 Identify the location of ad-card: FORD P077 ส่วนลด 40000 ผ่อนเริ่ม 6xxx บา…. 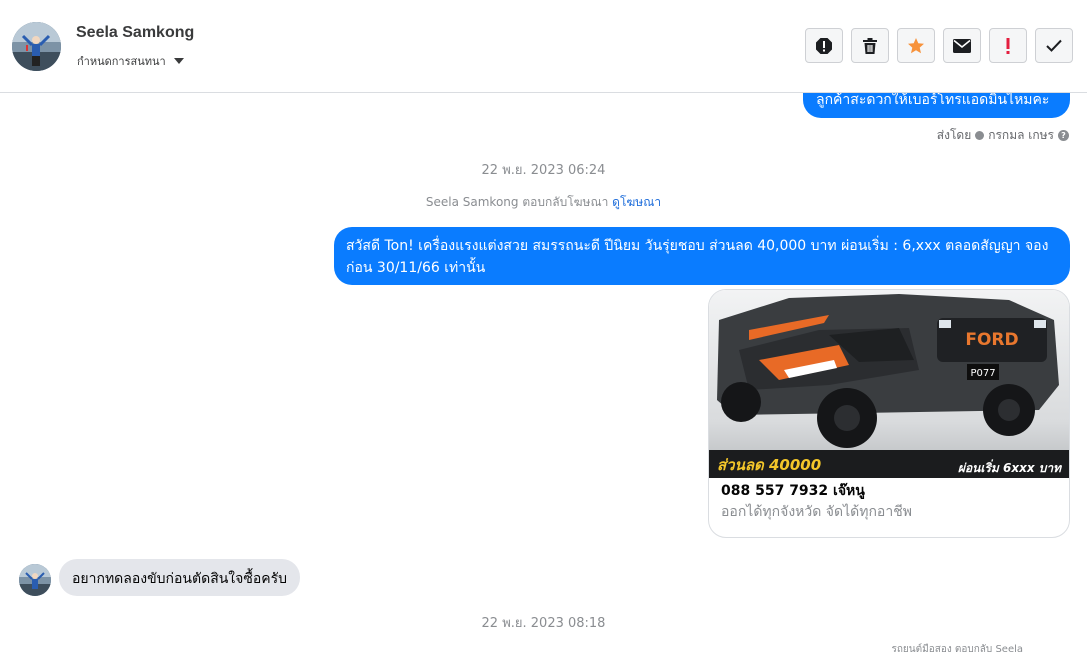
(889, 413).